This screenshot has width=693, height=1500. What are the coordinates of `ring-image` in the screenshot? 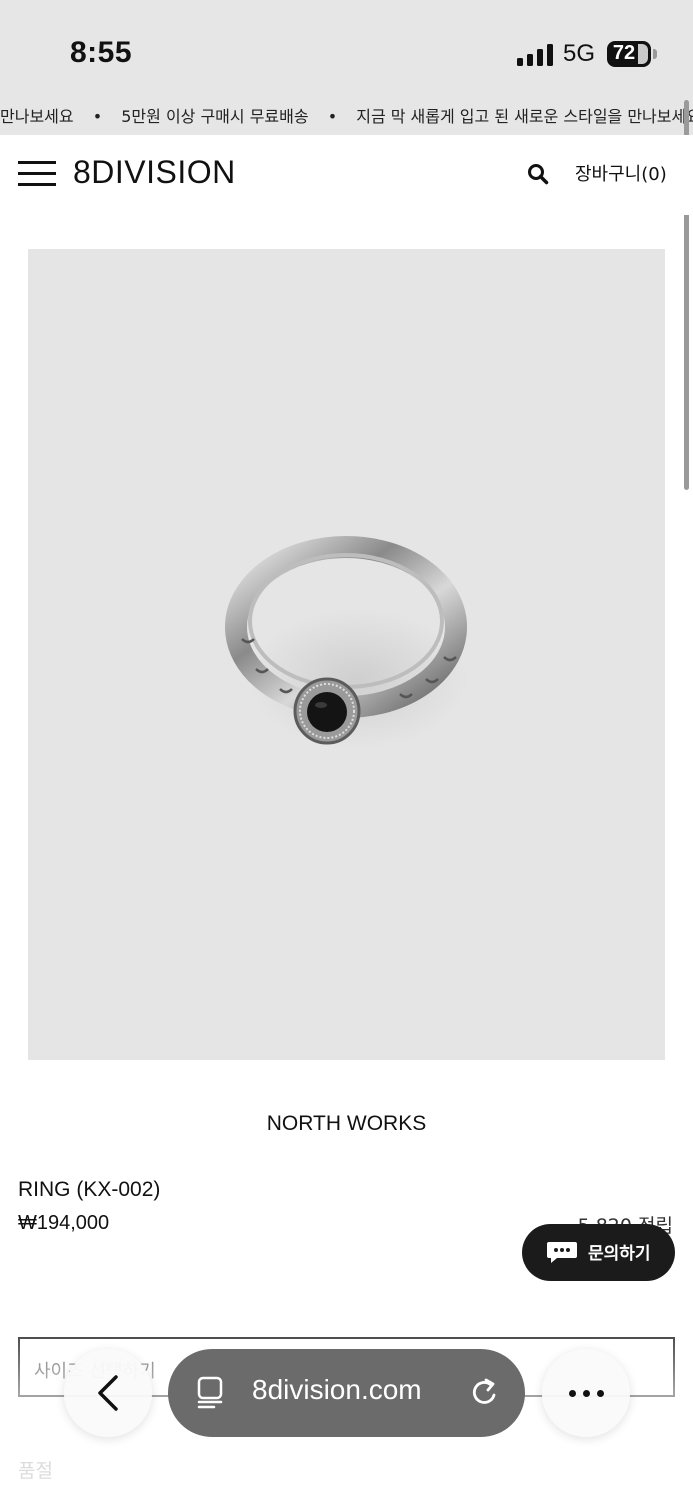 It's located at (346, 642).